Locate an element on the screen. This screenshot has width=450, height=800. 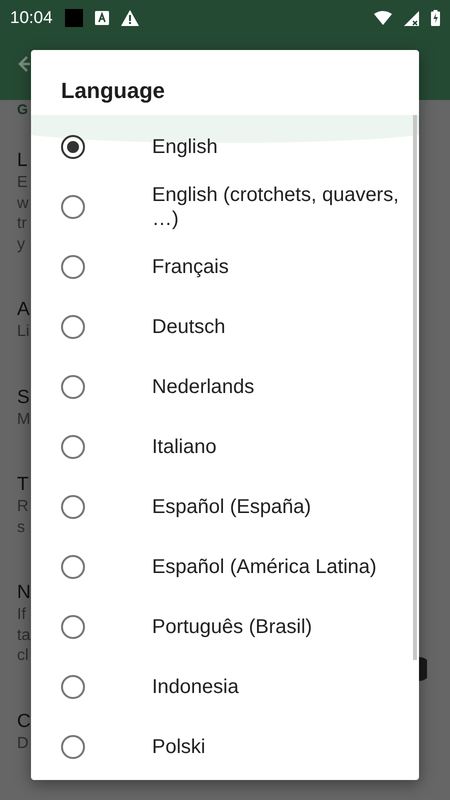
wifi-icon is located at coordinates (383, 18).